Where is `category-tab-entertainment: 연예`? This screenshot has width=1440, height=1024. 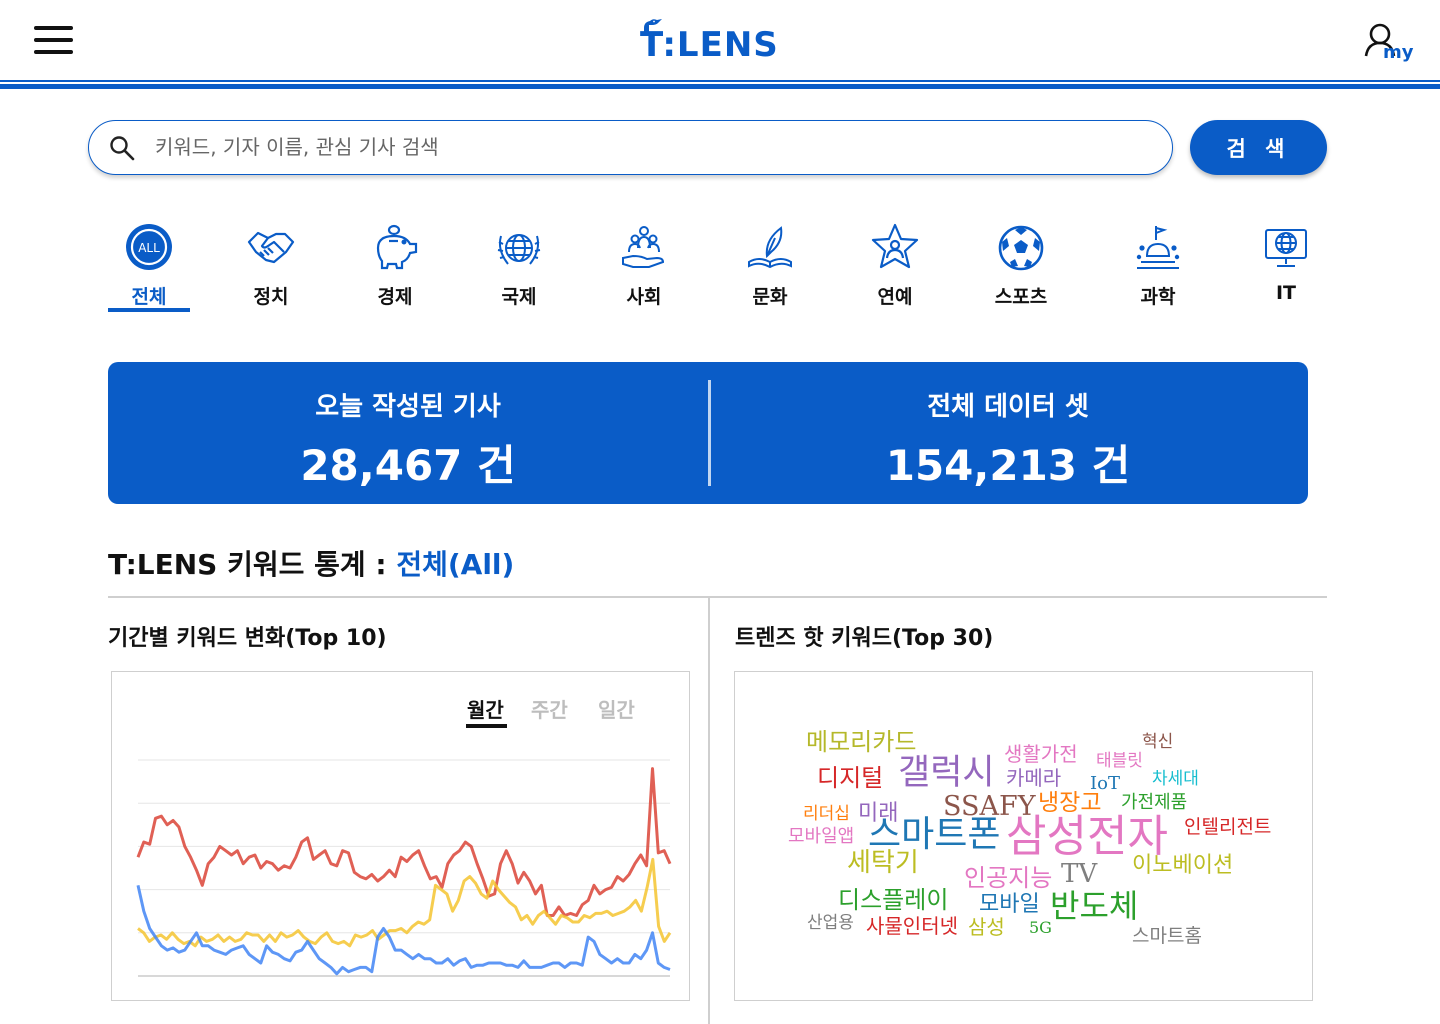 category-tab-entertainment: 연예 is located at coordinates (895, 268).